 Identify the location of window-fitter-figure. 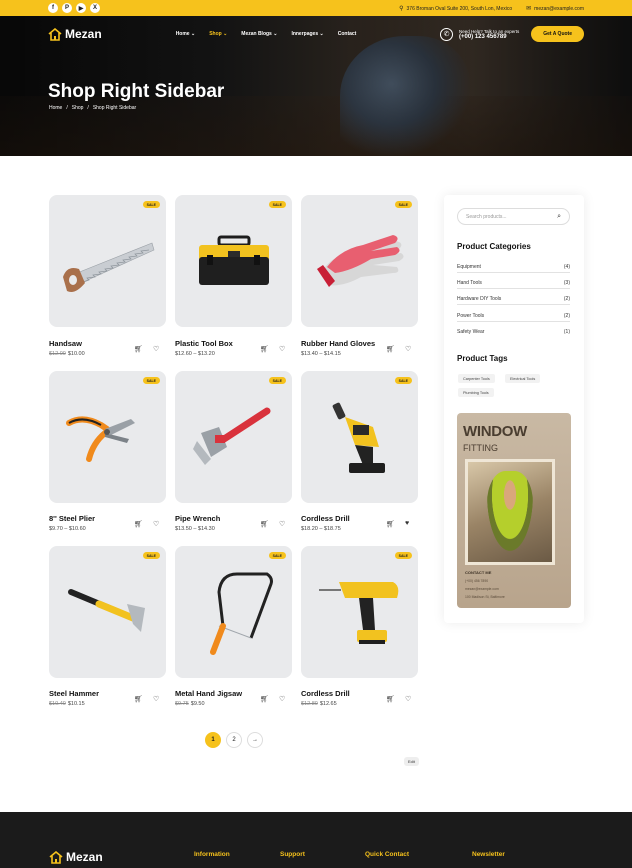
(510, 511).